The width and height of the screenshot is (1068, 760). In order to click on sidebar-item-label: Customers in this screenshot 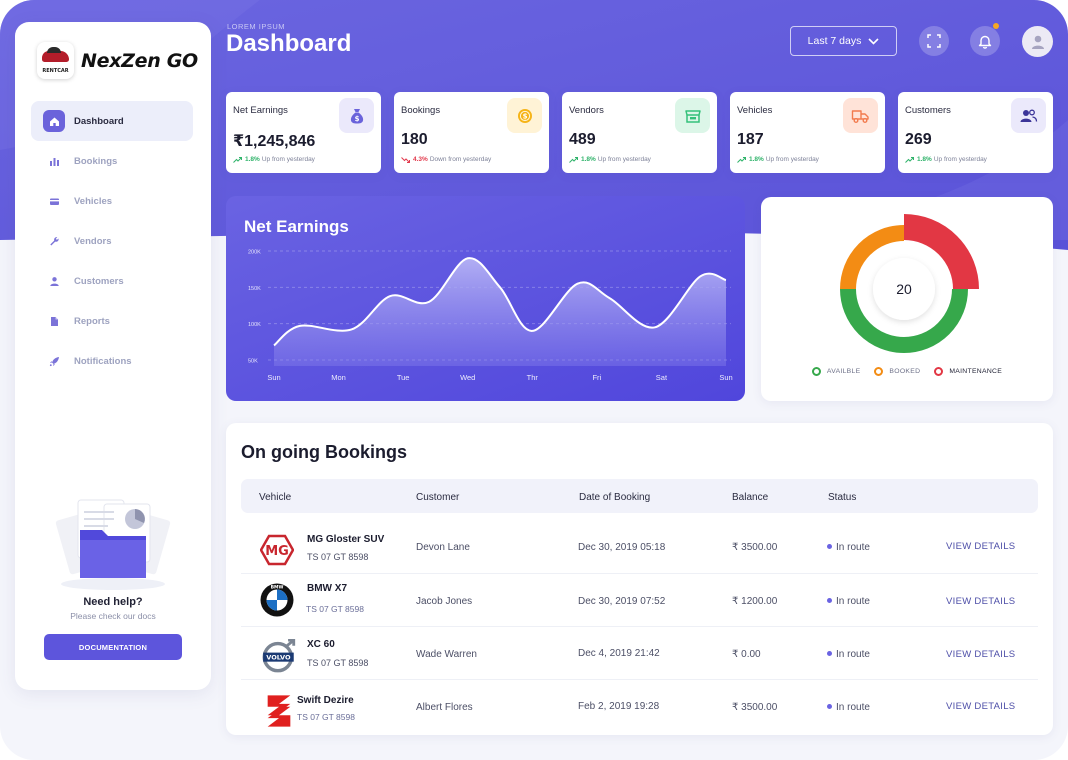, I will do `click(99, 281)`.